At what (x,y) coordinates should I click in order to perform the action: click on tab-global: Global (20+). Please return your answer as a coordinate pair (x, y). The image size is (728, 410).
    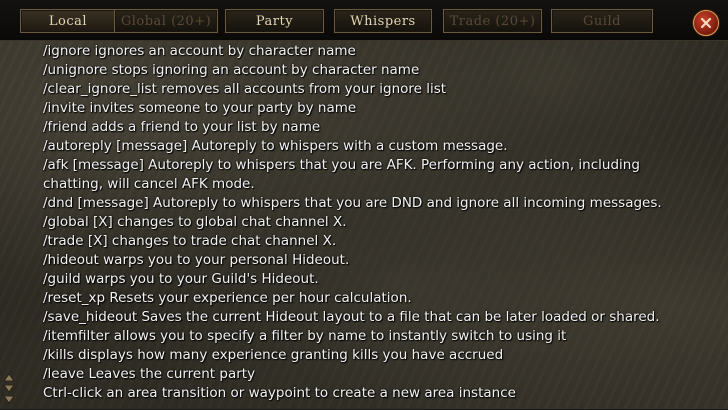
    Looking at the image, I should click on (166, 21).